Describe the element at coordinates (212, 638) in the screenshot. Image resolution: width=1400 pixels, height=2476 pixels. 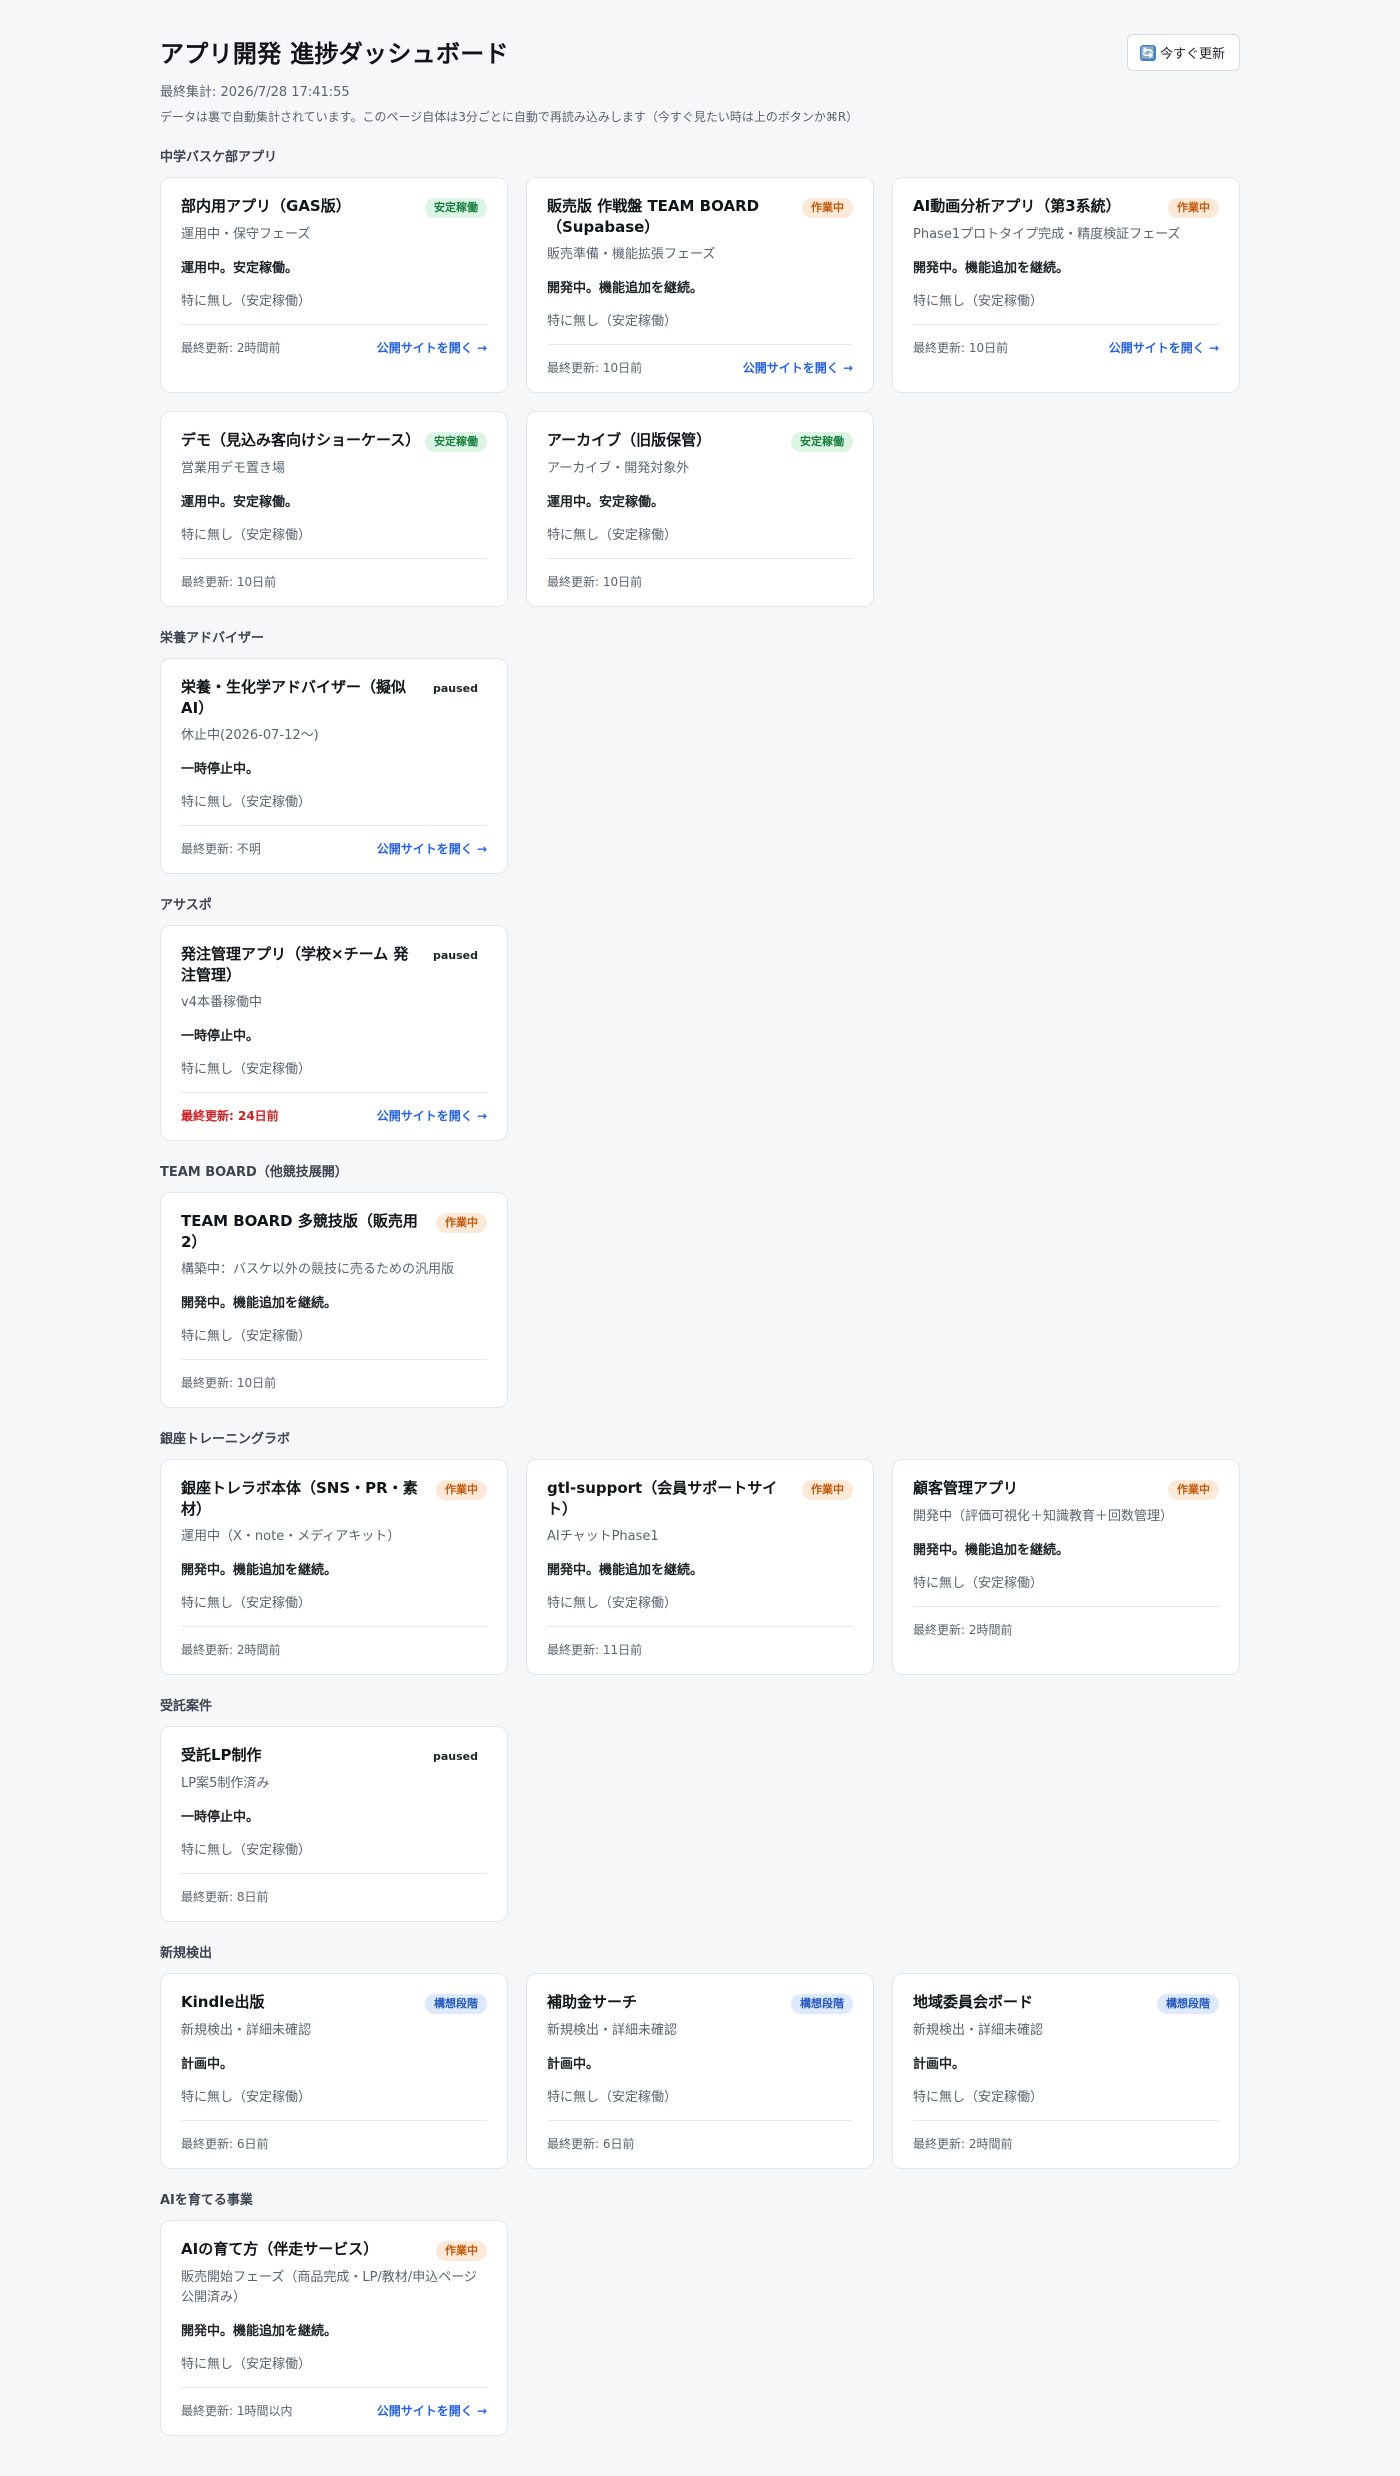
I see `section-title: 栄養アドバイザー` at that location.